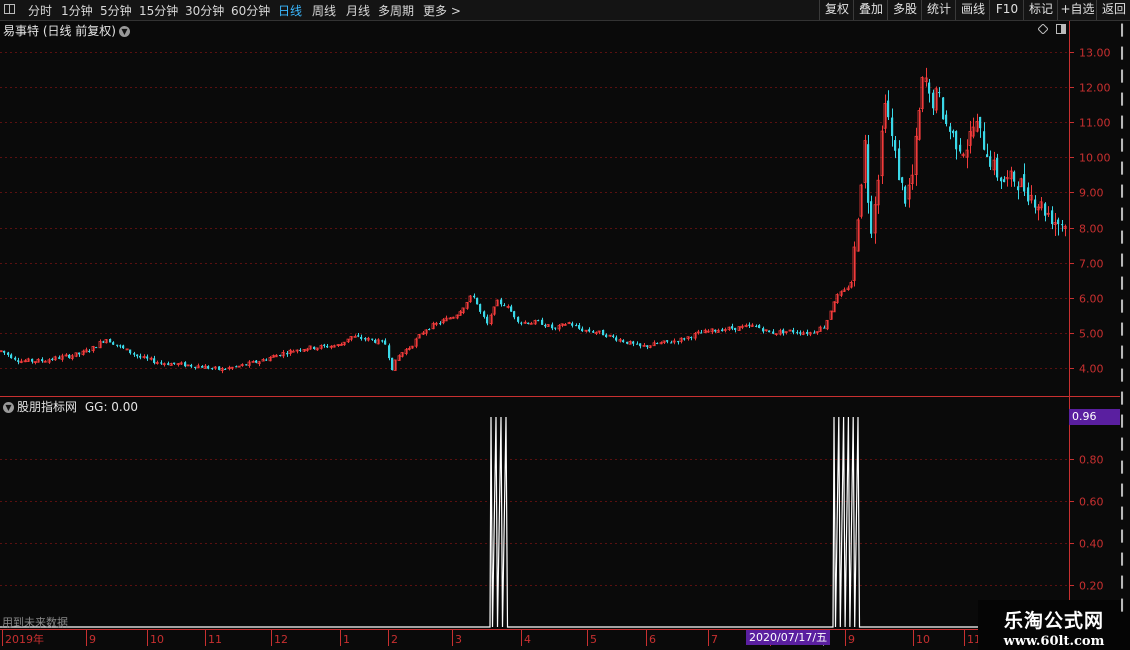 The height and width of the screenshot is (650, 1130). What do you see at coordinates (1006, 10) in the screenshot?
I see `toolbar-button: F10` at bounding box center [1006, 10].